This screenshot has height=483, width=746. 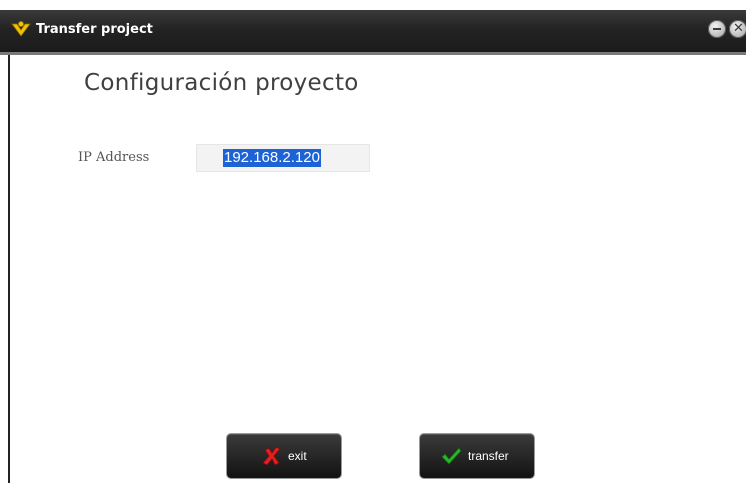 What do you see at coordinates (297, 456) in the screenshot?
I see `exit-button-label: exit` at bounding box center [297, 456].